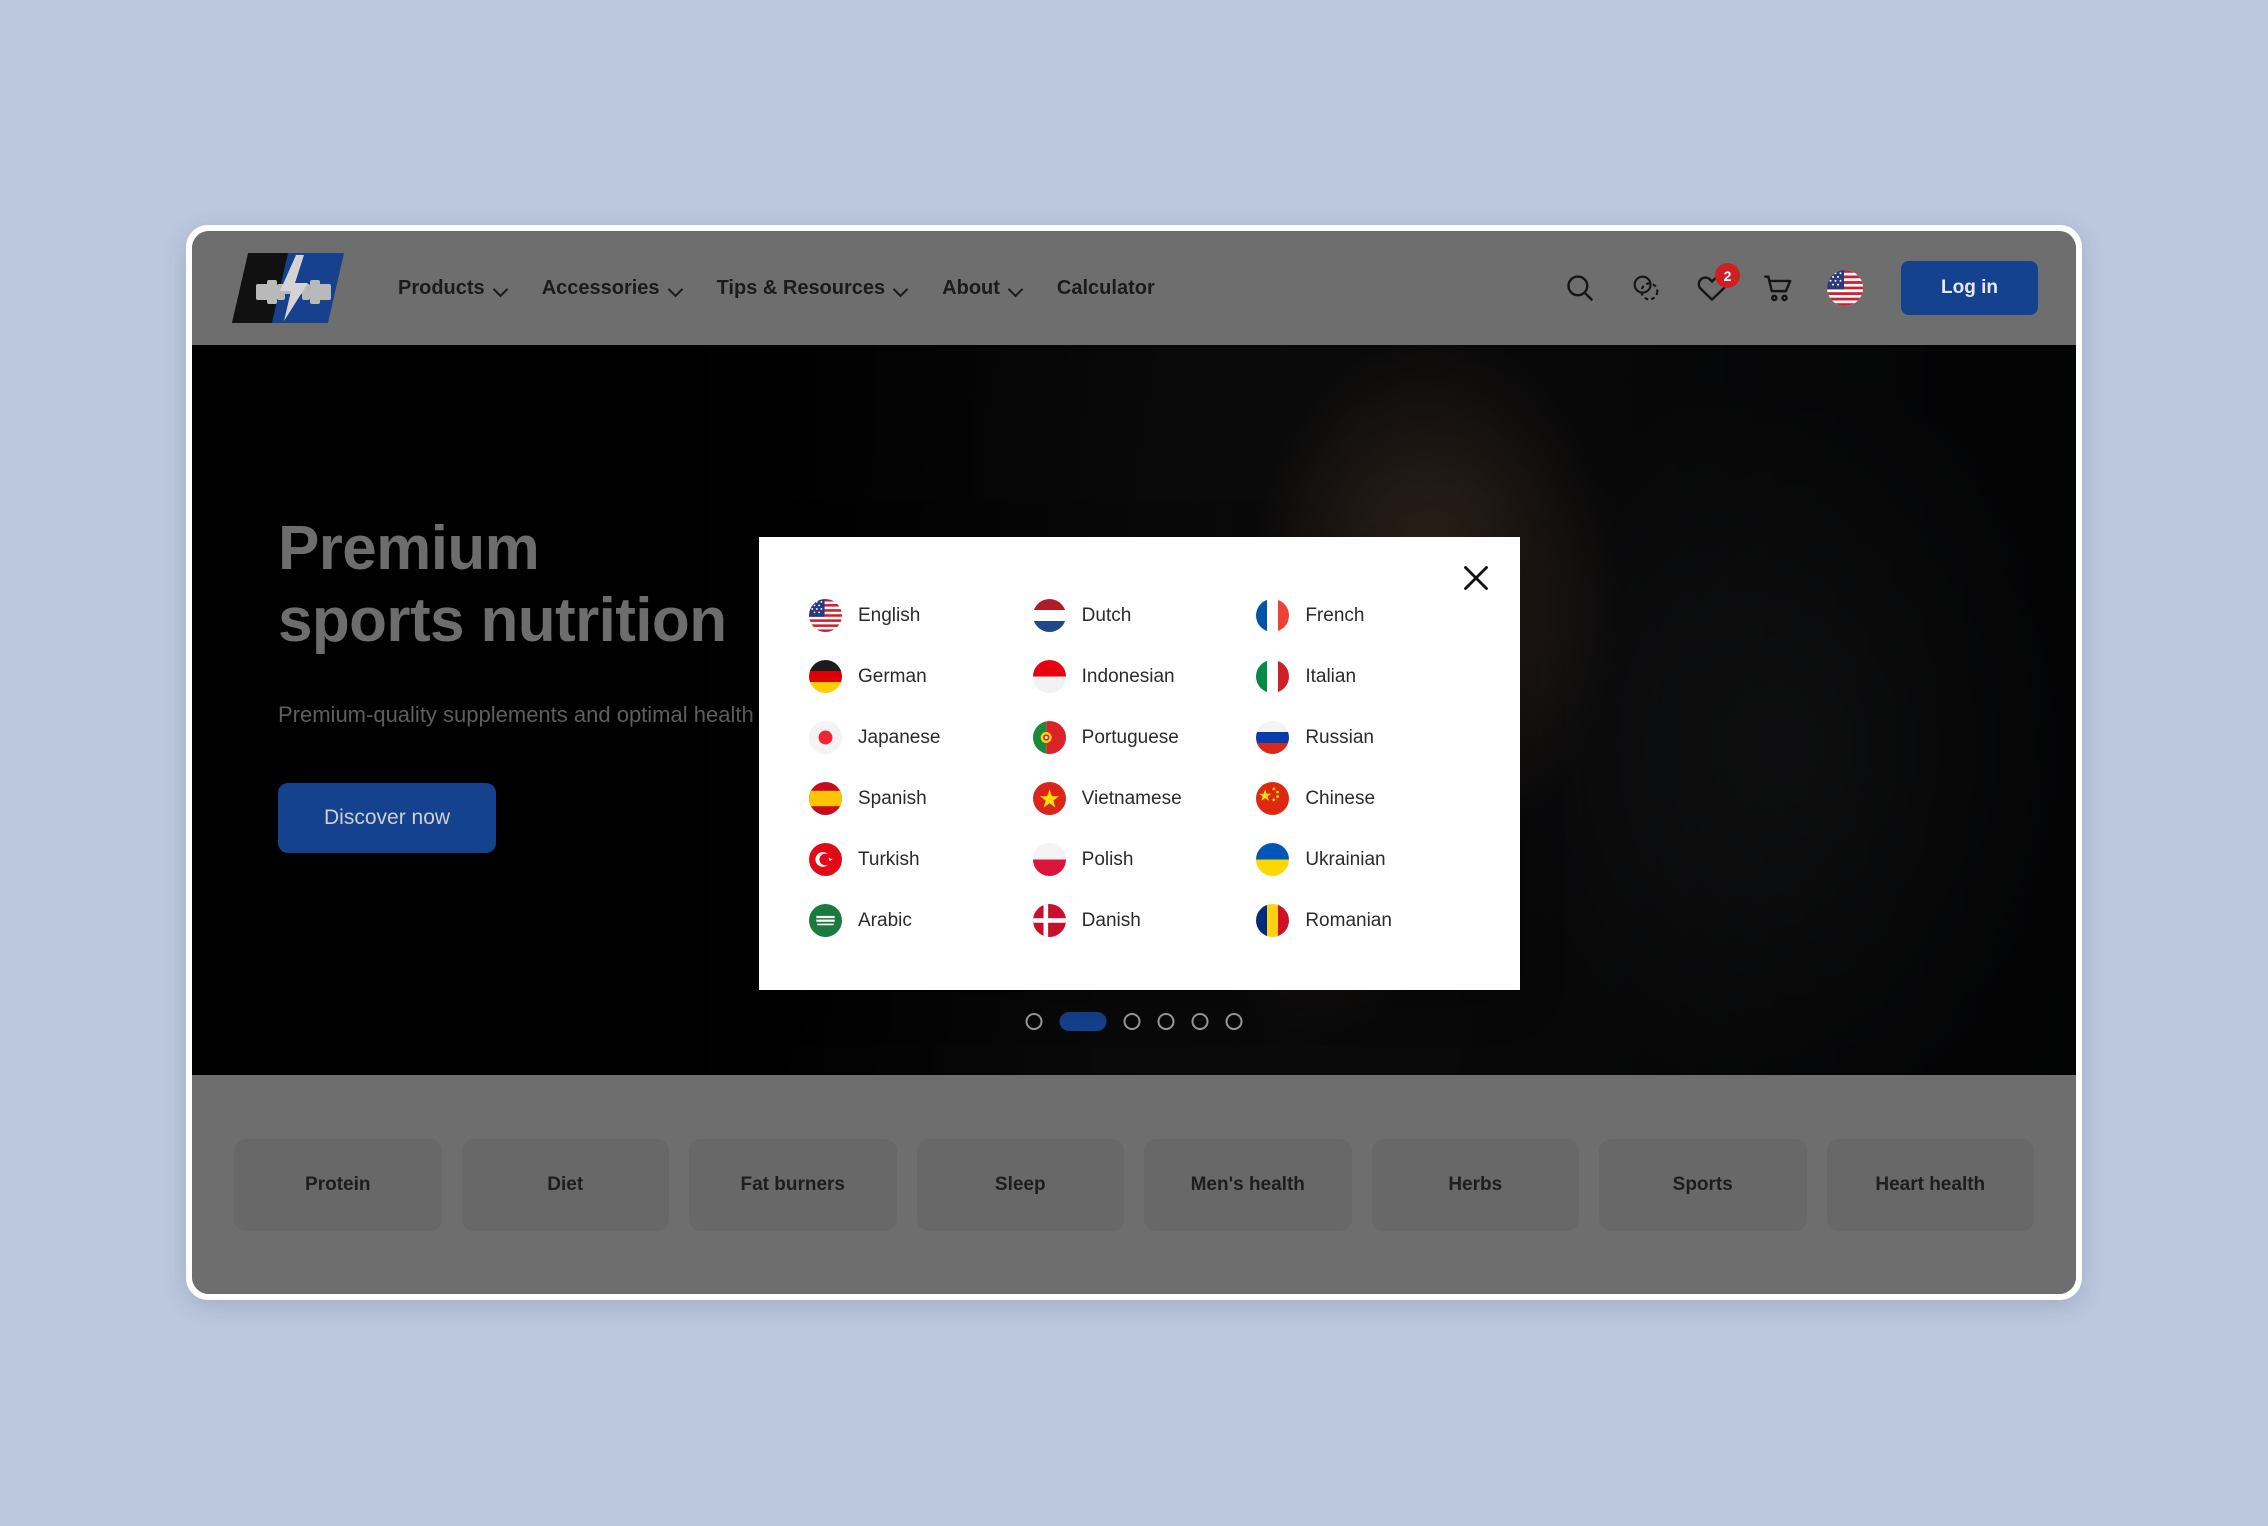  I want to click on language-label: Danish, so click(1111, 920).